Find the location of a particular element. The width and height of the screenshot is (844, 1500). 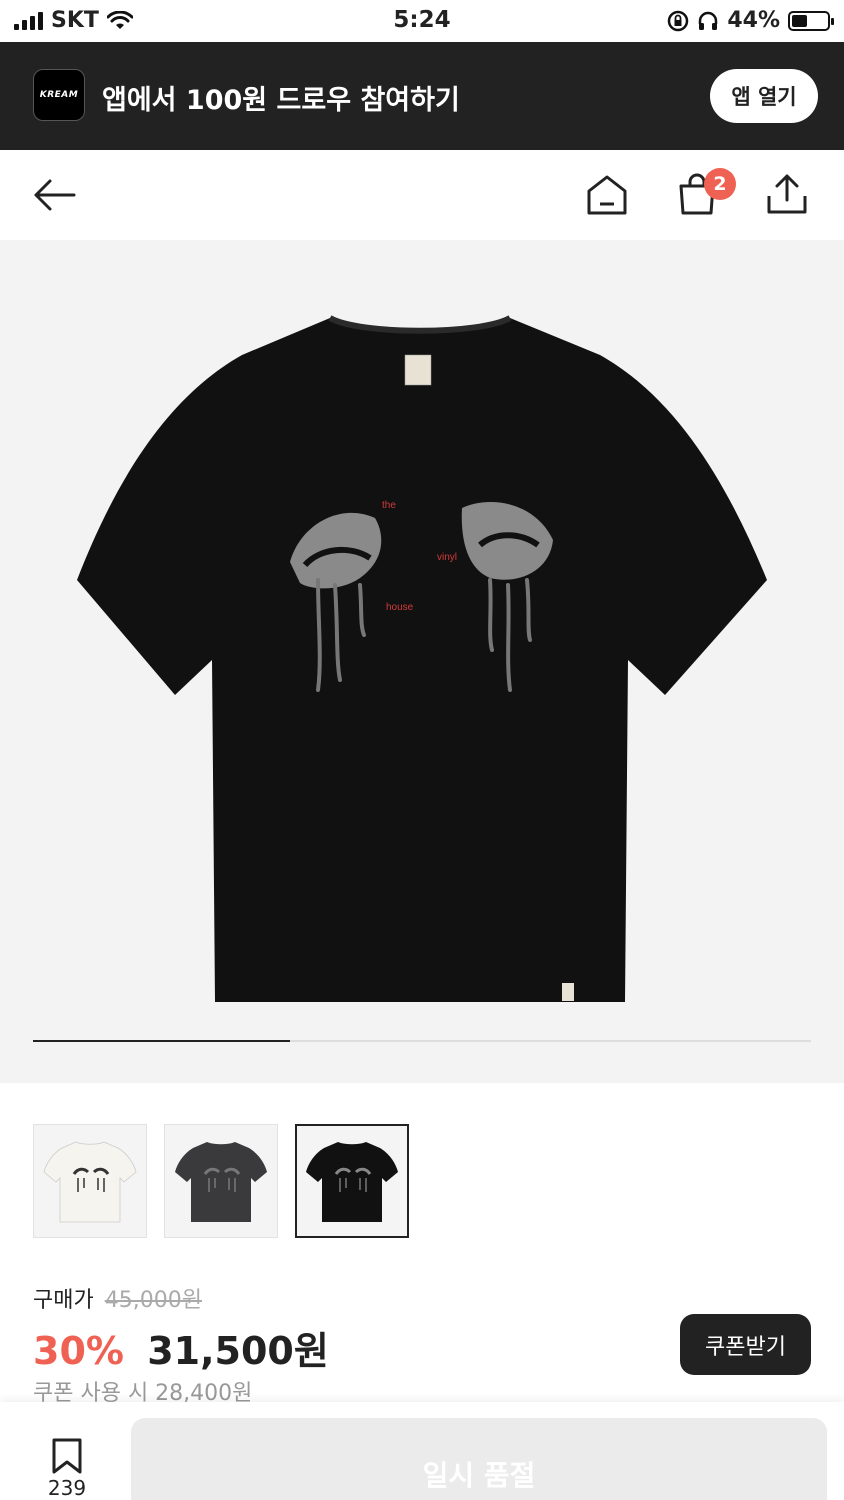

wishlist-button: 239 is located at coordinates (67, 1469).